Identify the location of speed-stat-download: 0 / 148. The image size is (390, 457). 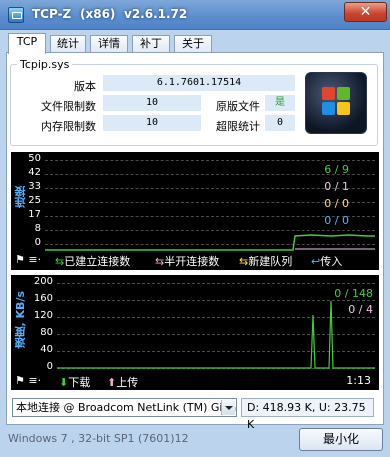
(353, 293).